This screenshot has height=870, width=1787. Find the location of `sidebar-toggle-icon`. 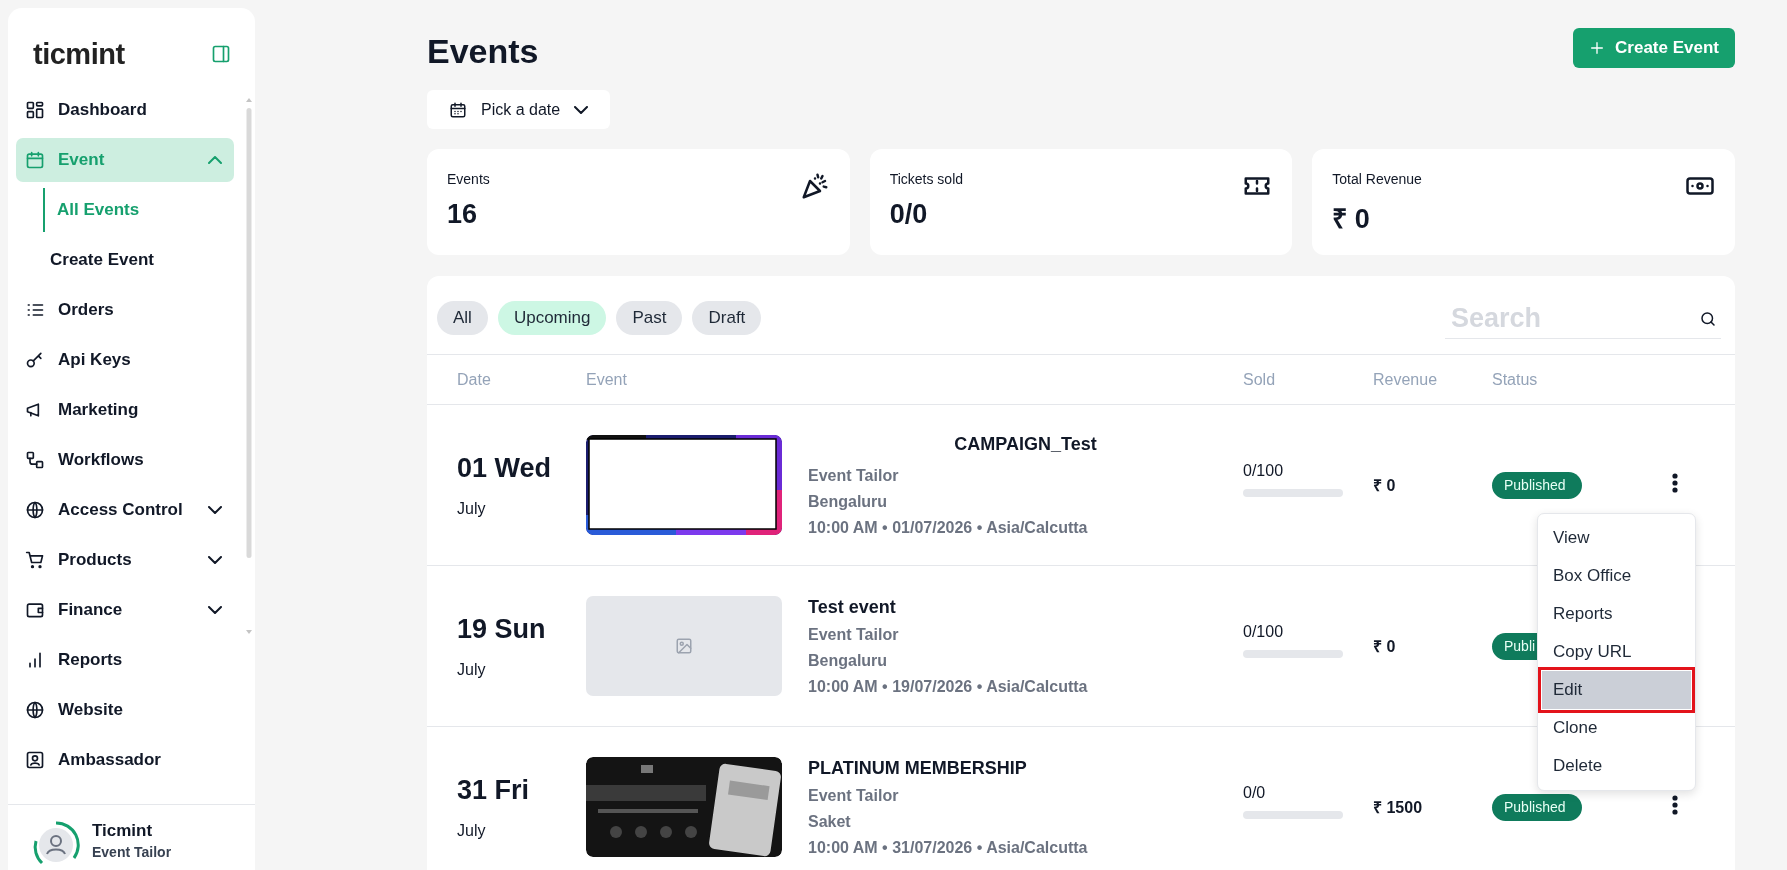

sidebar-toggle-icon is located at coordinates (221, 54).